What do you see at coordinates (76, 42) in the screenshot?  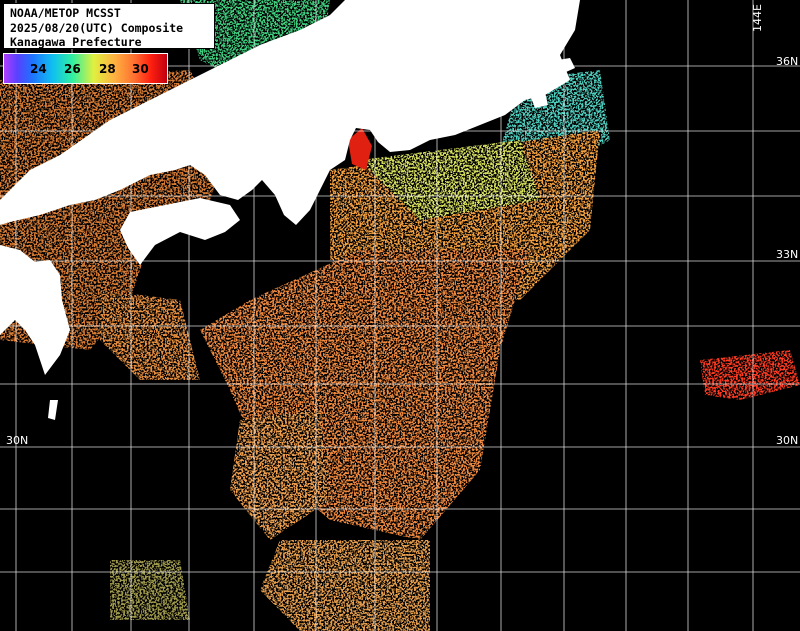 I see `title-line-3: Kanagawa Prefecture` at bounding box center [76, 42].